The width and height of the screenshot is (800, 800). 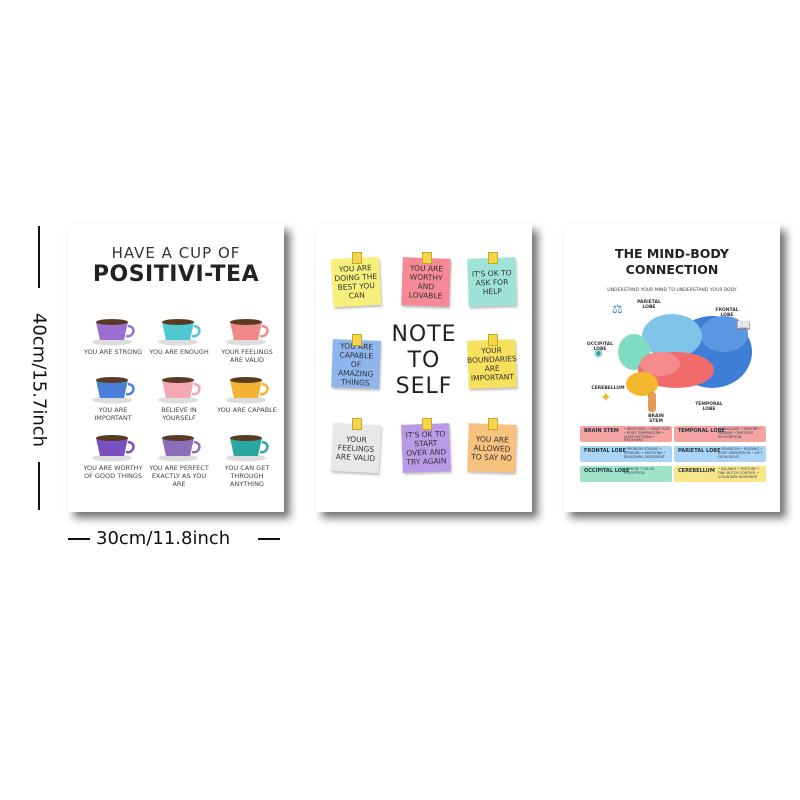 I want to click on brain-function-name: OCCIPITAL LOBE, so click(x=607, y=471).